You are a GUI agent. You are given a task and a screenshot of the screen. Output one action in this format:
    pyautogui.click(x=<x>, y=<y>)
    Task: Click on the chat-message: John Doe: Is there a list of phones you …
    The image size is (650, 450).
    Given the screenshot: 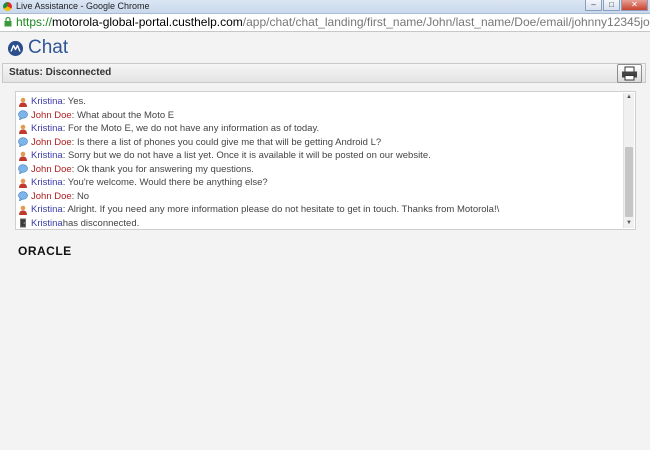 What is the action you would take?
    pyautogui.click(x=318, y=143)
    